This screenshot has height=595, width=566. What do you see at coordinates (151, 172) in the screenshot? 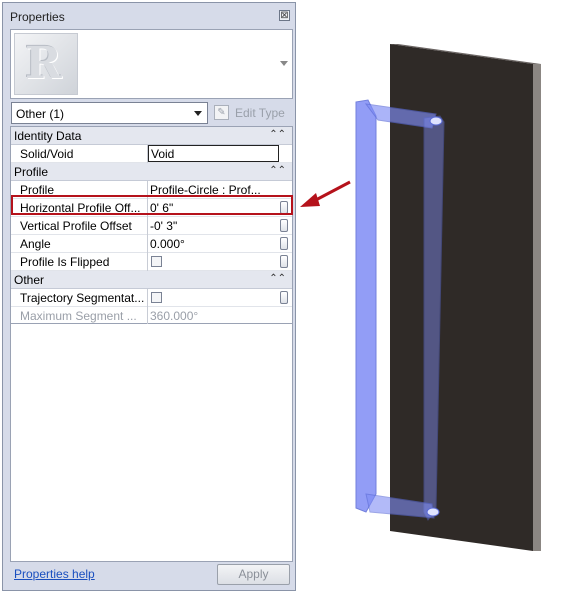
I see `group-profile: Profile ⌃⌃` at bounding box center [151, 172].